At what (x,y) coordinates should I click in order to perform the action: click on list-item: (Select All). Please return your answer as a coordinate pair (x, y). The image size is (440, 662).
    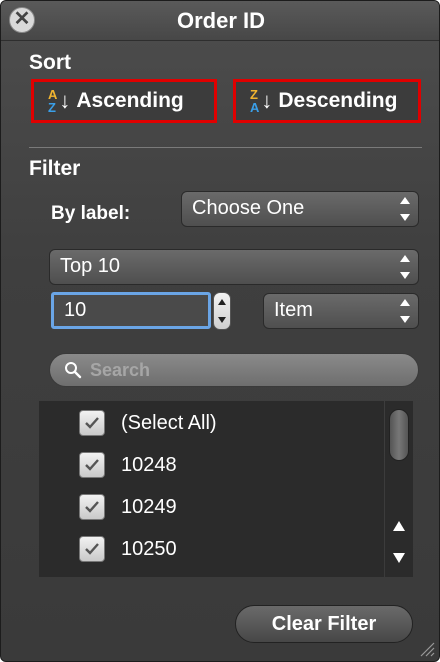
    Looking at the image, I should click on (211, 423).